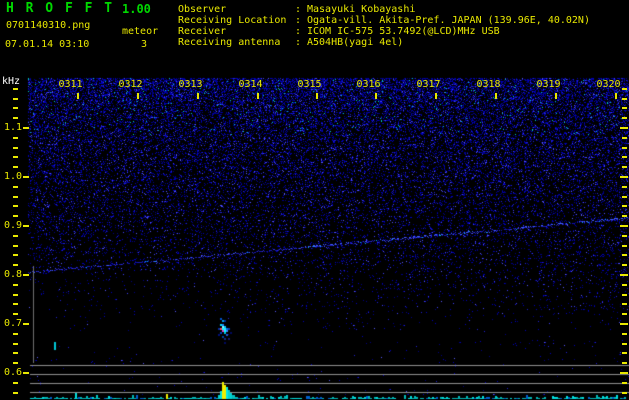  What do you see at coordinates (12, 372) in the screenshot?
I see `freq-tick-label: 0.6` at bounding box center [12, 372].